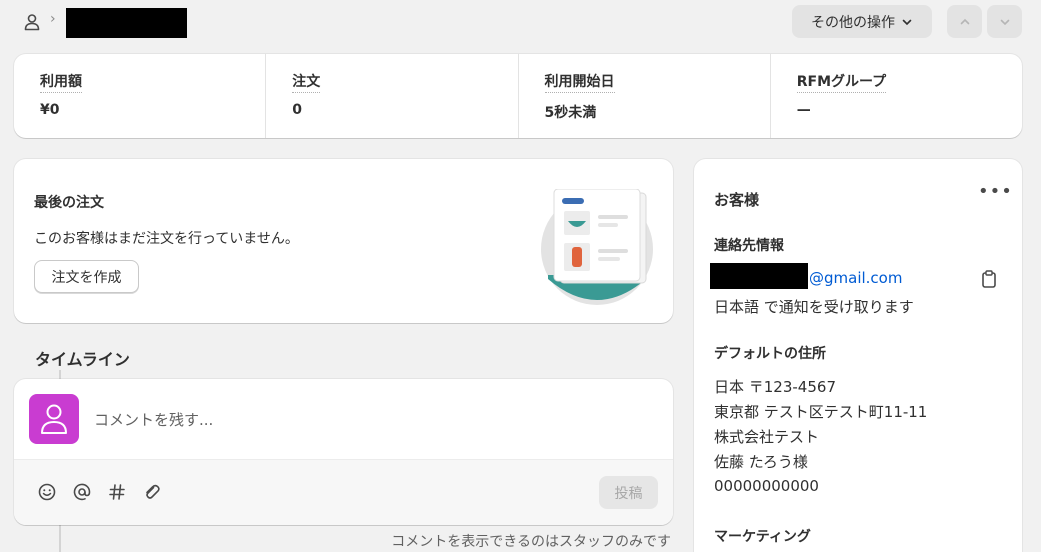  I want to click on stat-rfm-group: RFMグループ —, so click(896, 96).